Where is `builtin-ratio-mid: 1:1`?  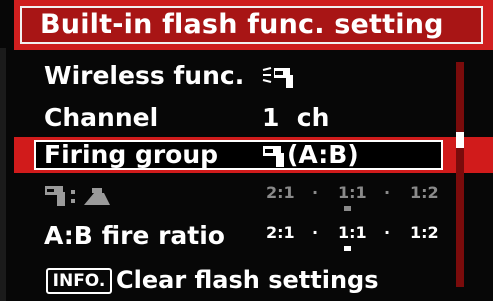
builtin-ratio-mid: 1:1 is located at coordinates (352, 192).